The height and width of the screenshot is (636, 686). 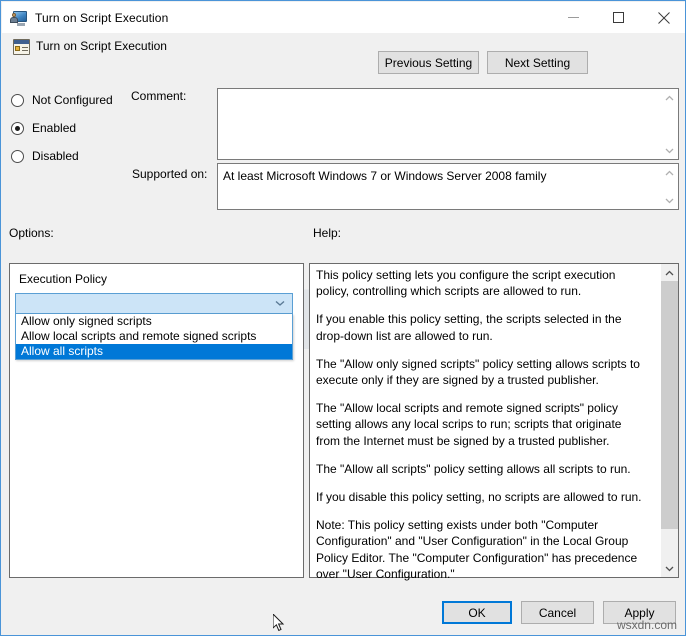 What do you see at coordinates (537, 62) in the screenshot?
I see `next-setting-button: Next Setting` at bounding box center [537, 62].